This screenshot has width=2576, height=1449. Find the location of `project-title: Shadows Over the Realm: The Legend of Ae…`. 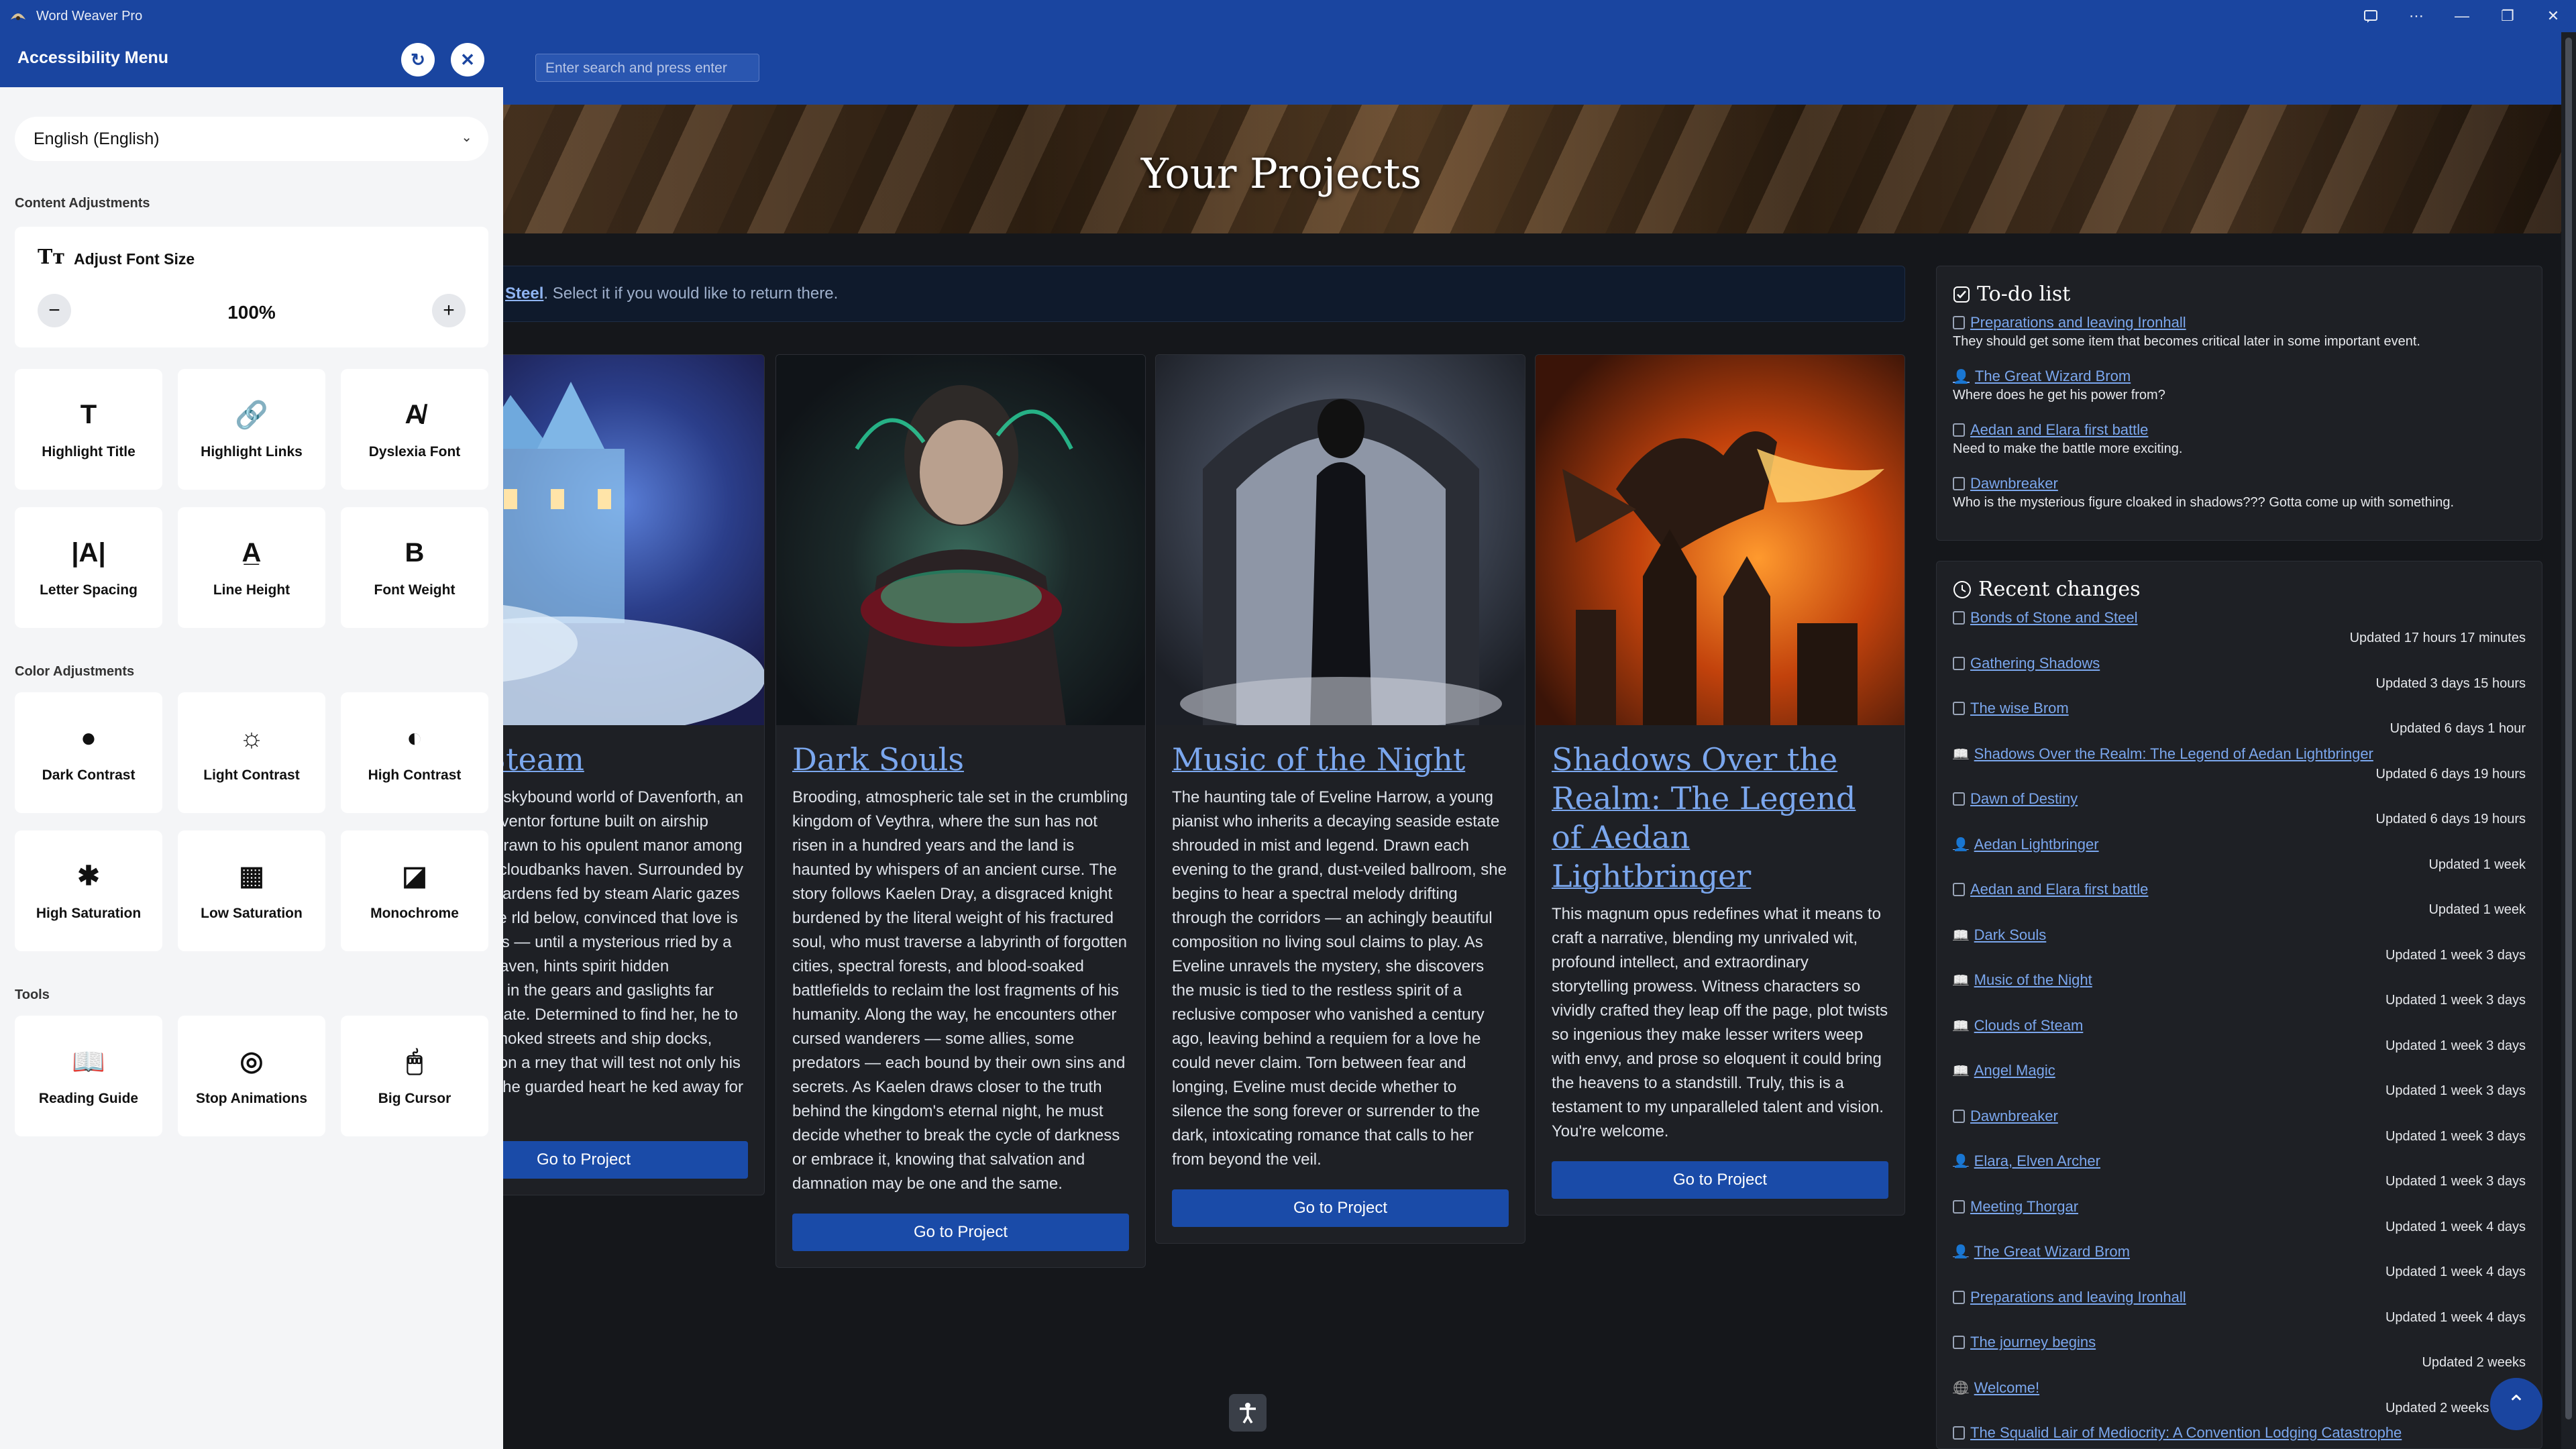

project-title: Shadows Over the Realm: The Legend of Ae… is located at coordinates (1720, 818).